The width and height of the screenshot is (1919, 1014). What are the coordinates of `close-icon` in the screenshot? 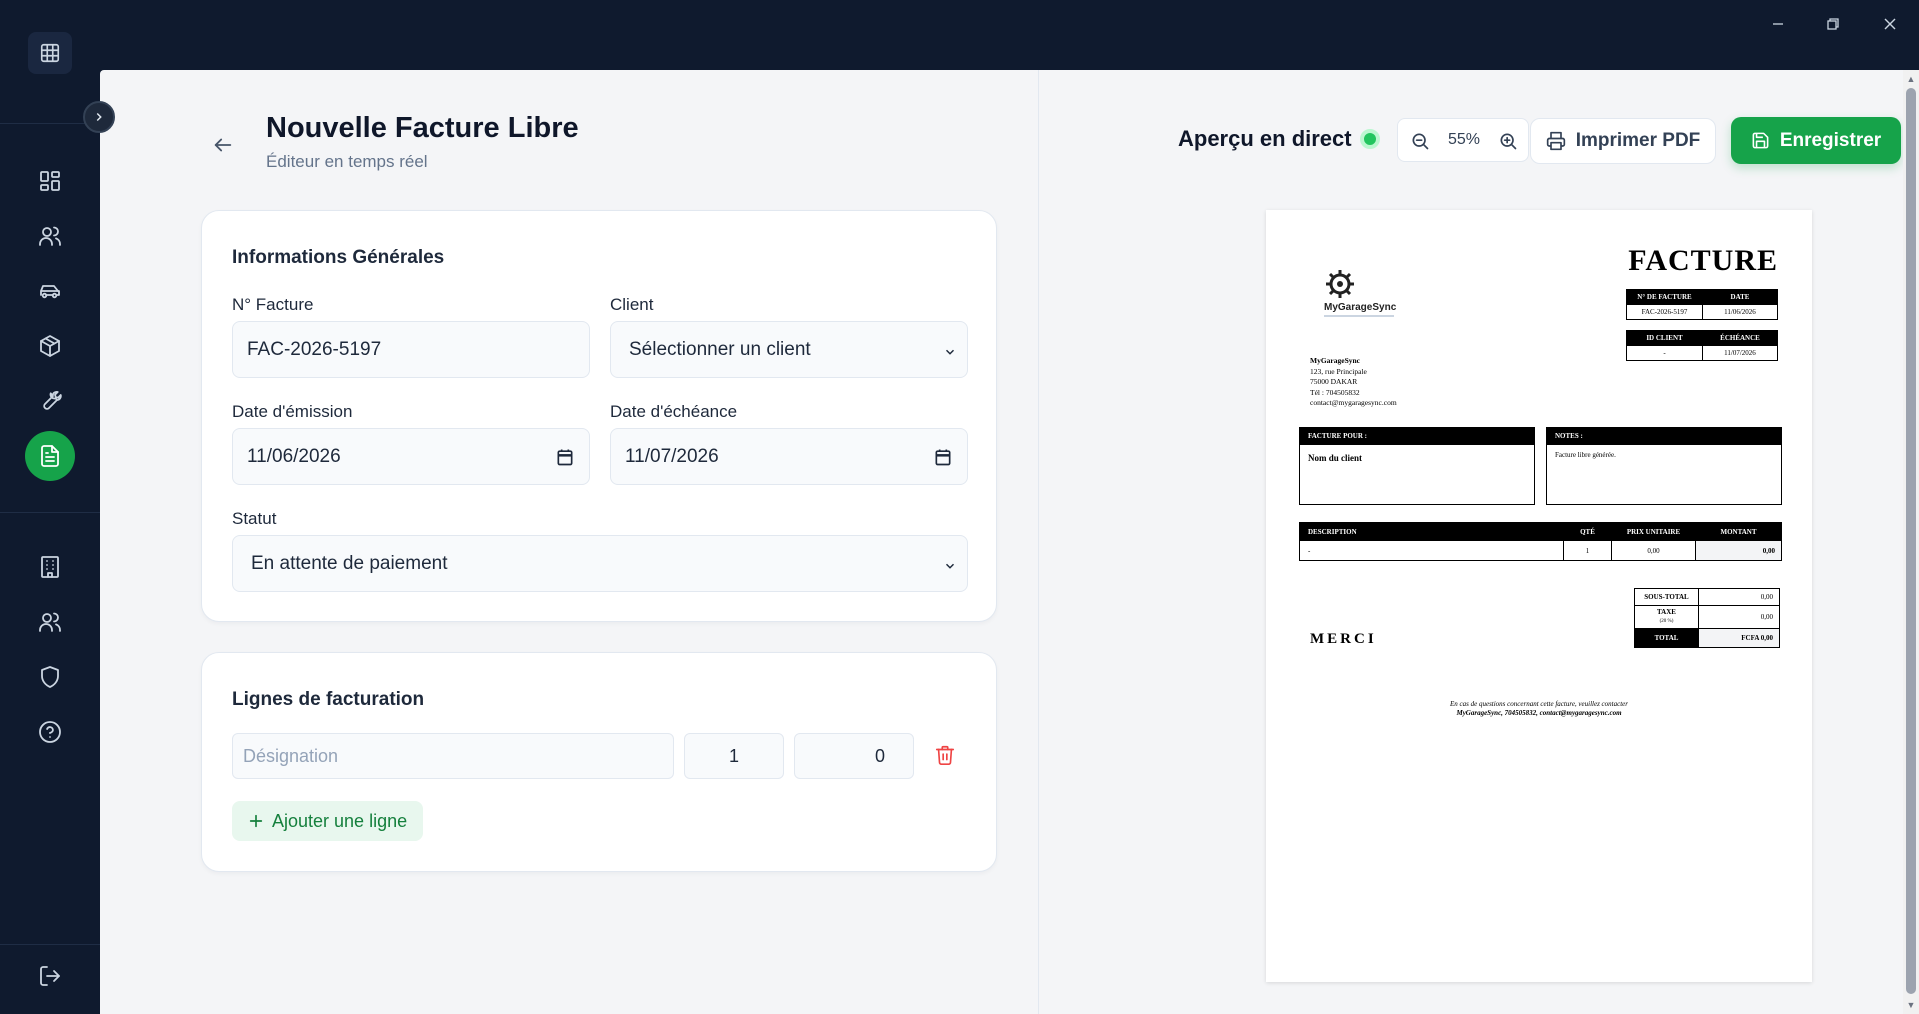 It's located at (1890, 24).